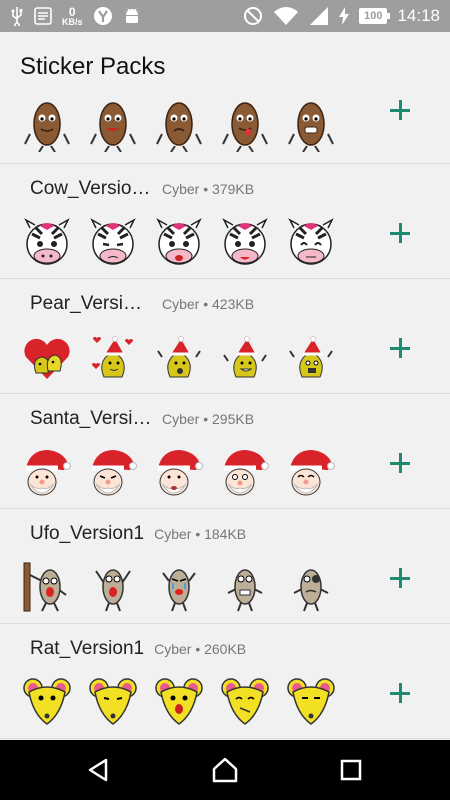  Describe the element at coordinates (102, 16) in the screenshot. I see `browser-y-icon` at that location.